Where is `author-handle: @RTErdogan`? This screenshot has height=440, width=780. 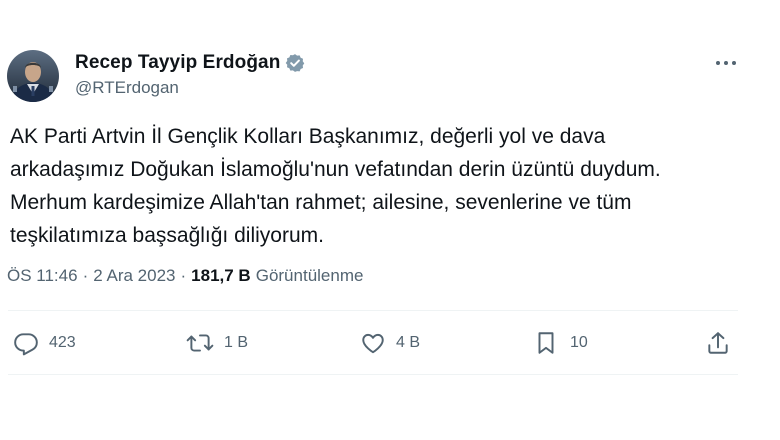 author-handle: @RTErdogan is located at coordinates (190, 88).